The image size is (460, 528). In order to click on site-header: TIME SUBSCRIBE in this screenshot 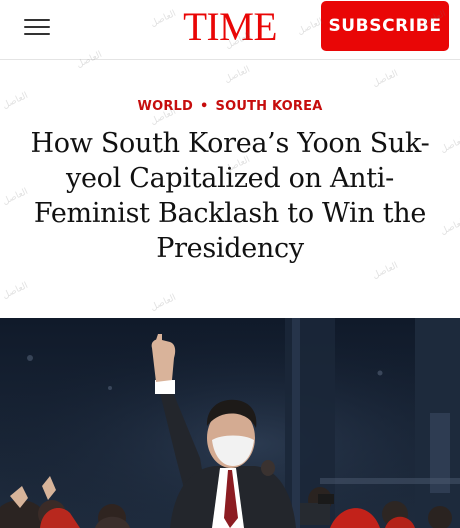, I will do `click(230, 30)`.